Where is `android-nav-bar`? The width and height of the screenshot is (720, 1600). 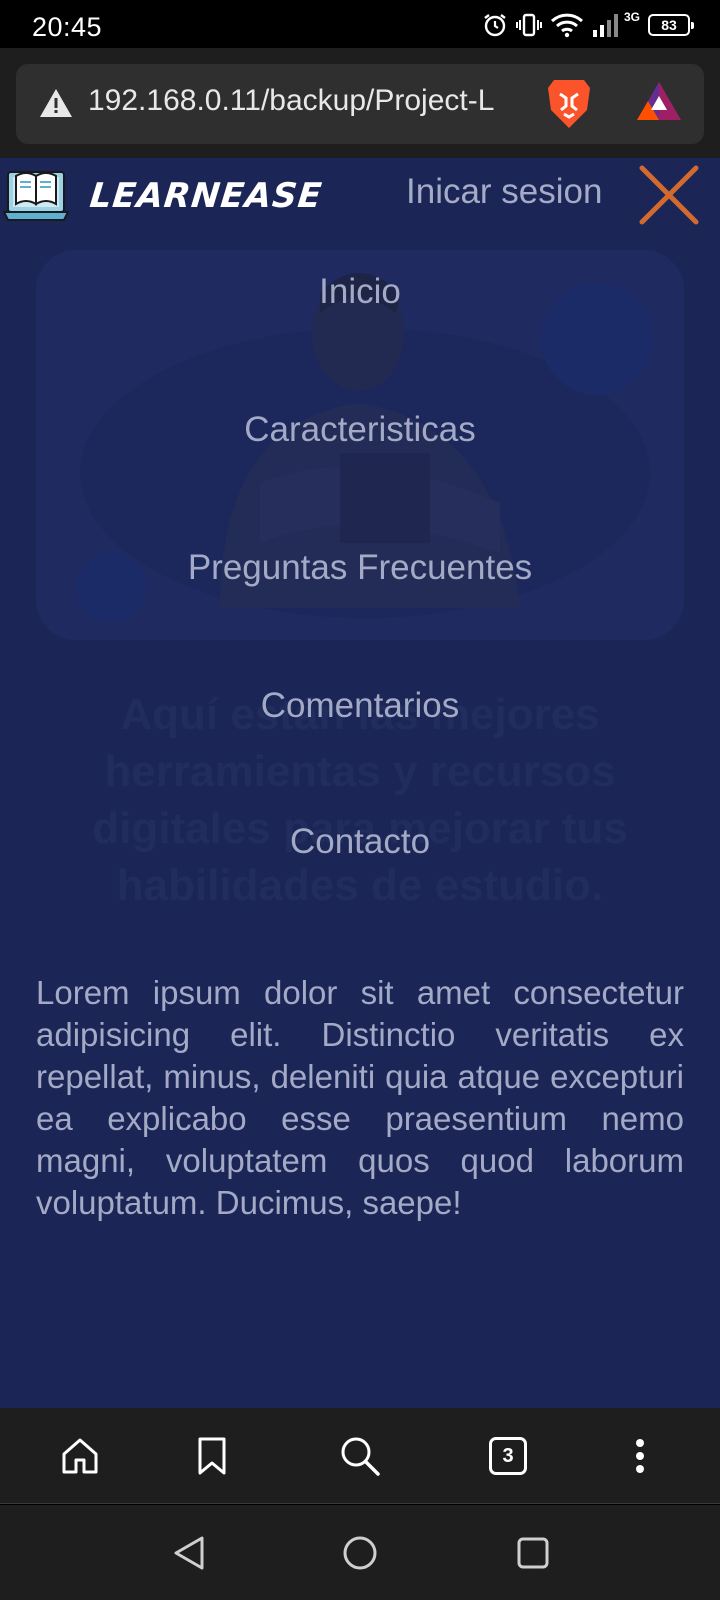 android-nav-bar is located at coordinates (360, 1552).